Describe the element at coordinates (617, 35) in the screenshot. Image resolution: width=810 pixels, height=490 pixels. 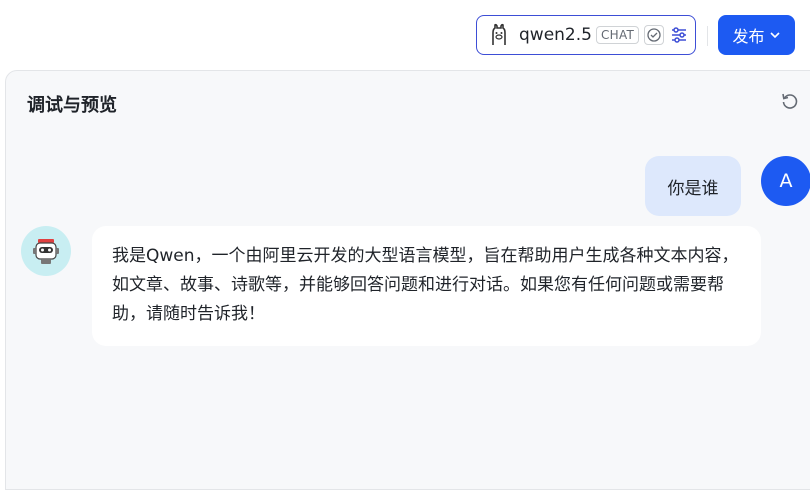
I see `model-type-badge: CHAT` at that location.